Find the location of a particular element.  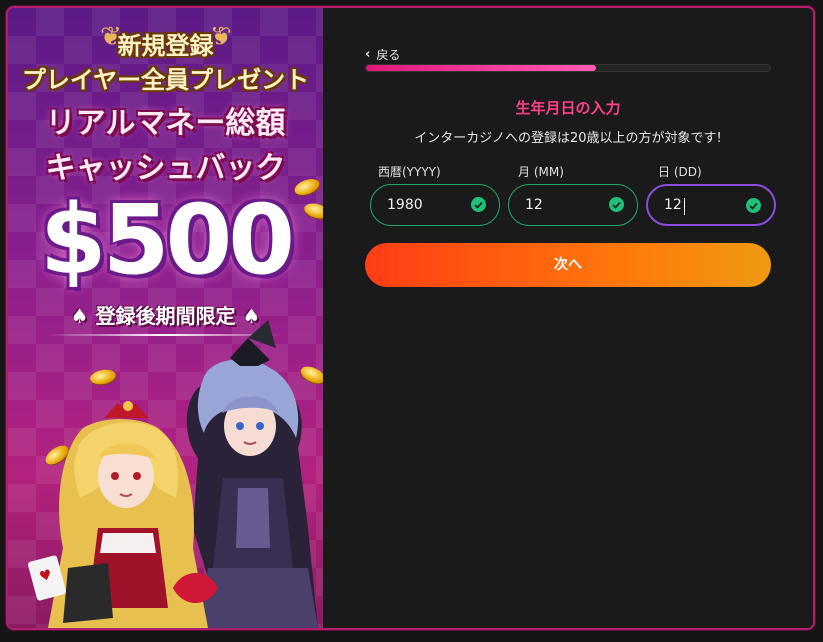

back-label: 戻る is located at coordinates (388, 55).